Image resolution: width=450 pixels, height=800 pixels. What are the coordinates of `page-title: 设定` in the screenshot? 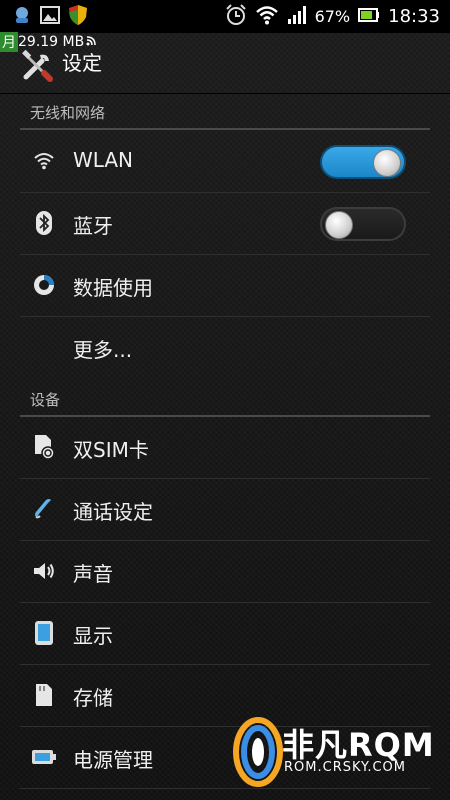 It's located at (82, 63).